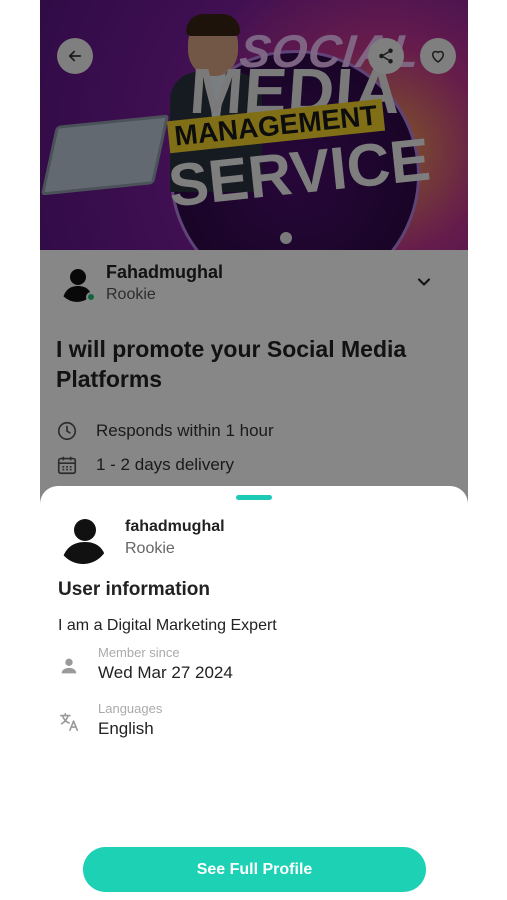  I want to click on member-since-row: Member since Wed Mar 27 2024, so click(248, 667).